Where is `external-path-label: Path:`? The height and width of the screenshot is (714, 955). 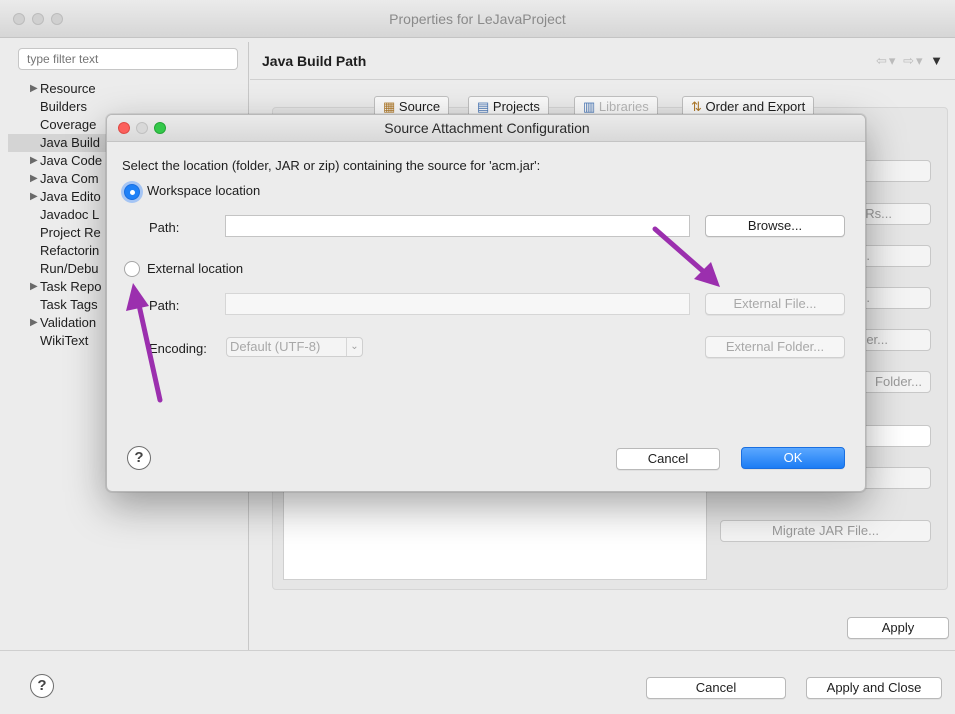 external-path-label: Path: is located at coordinates (164, 305).